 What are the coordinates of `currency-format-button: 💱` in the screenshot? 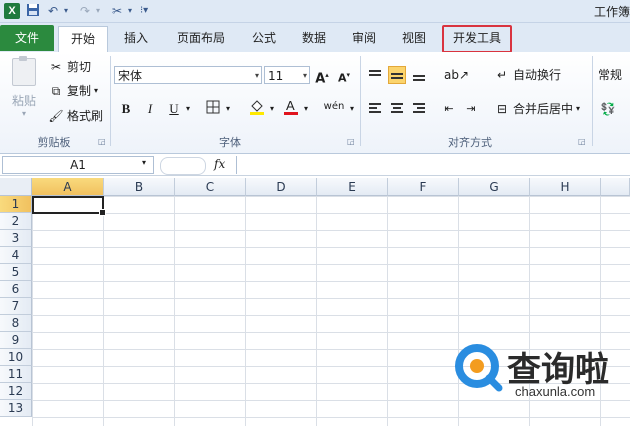 It's located at (609, 109).